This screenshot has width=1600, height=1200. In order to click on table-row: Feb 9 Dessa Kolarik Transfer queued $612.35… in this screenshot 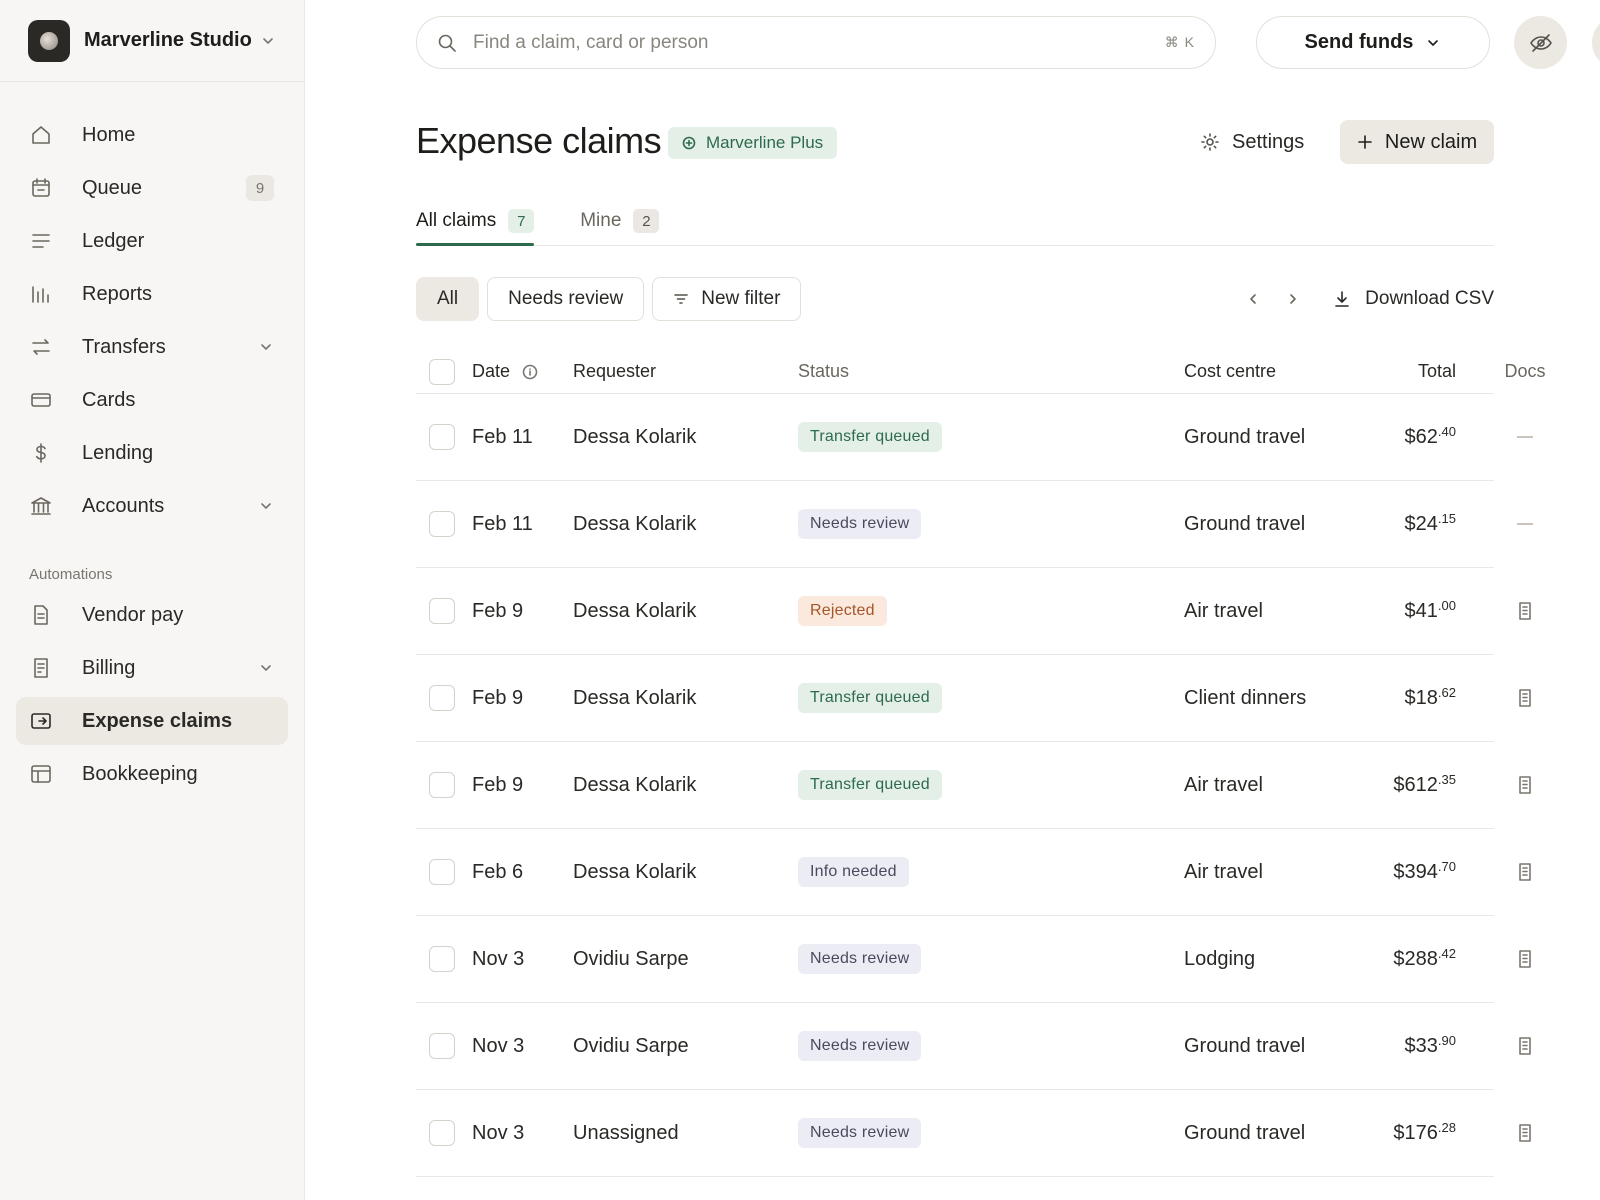, I will do `click(973, 785)`.